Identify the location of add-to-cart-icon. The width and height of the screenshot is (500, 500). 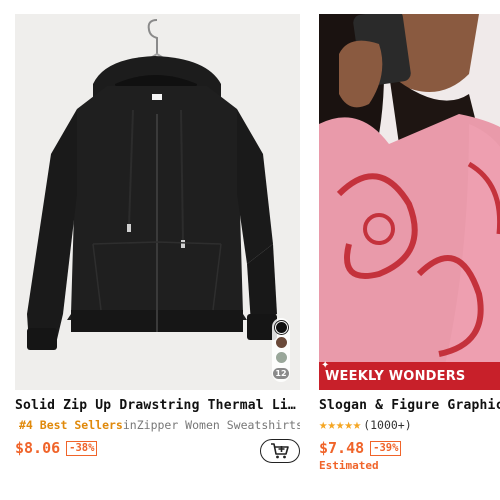
(280, 451).